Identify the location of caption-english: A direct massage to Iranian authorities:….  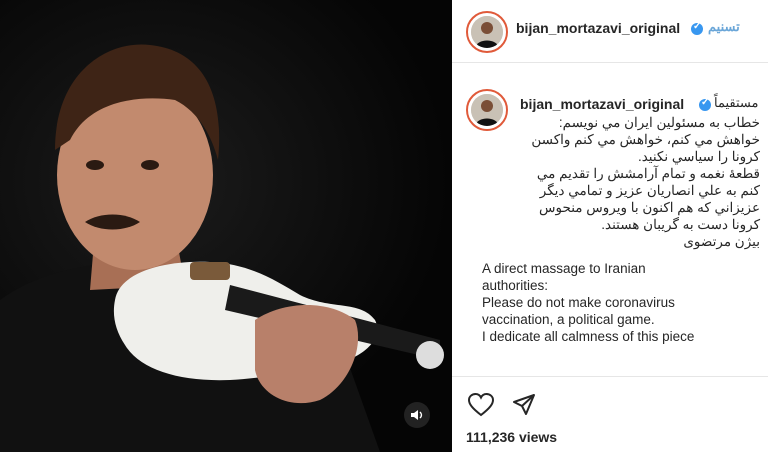
(625, 302).